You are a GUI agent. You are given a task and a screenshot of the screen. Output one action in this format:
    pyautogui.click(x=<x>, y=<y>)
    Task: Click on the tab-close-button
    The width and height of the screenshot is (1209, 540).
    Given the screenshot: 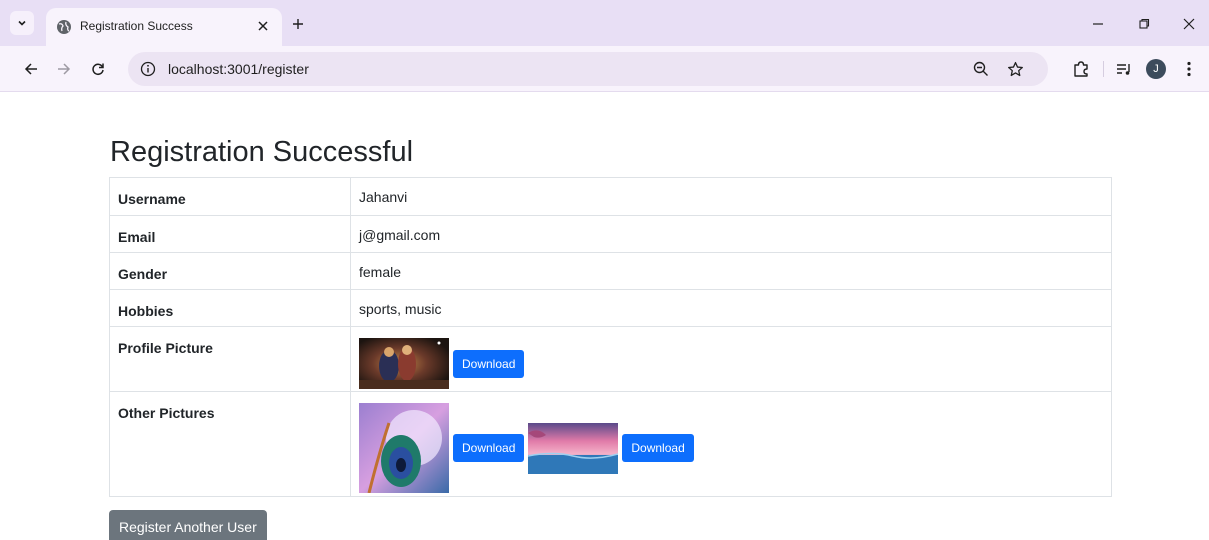 What is the action you would take?
    pyautogui.click(x=263, y=26)
    